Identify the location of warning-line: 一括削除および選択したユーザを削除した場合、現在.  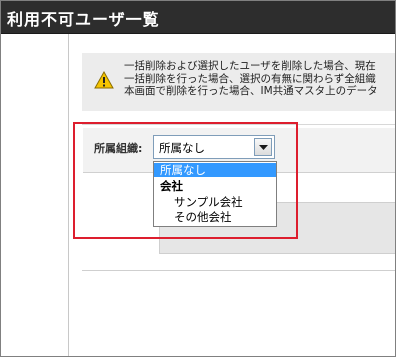
(250, 66).